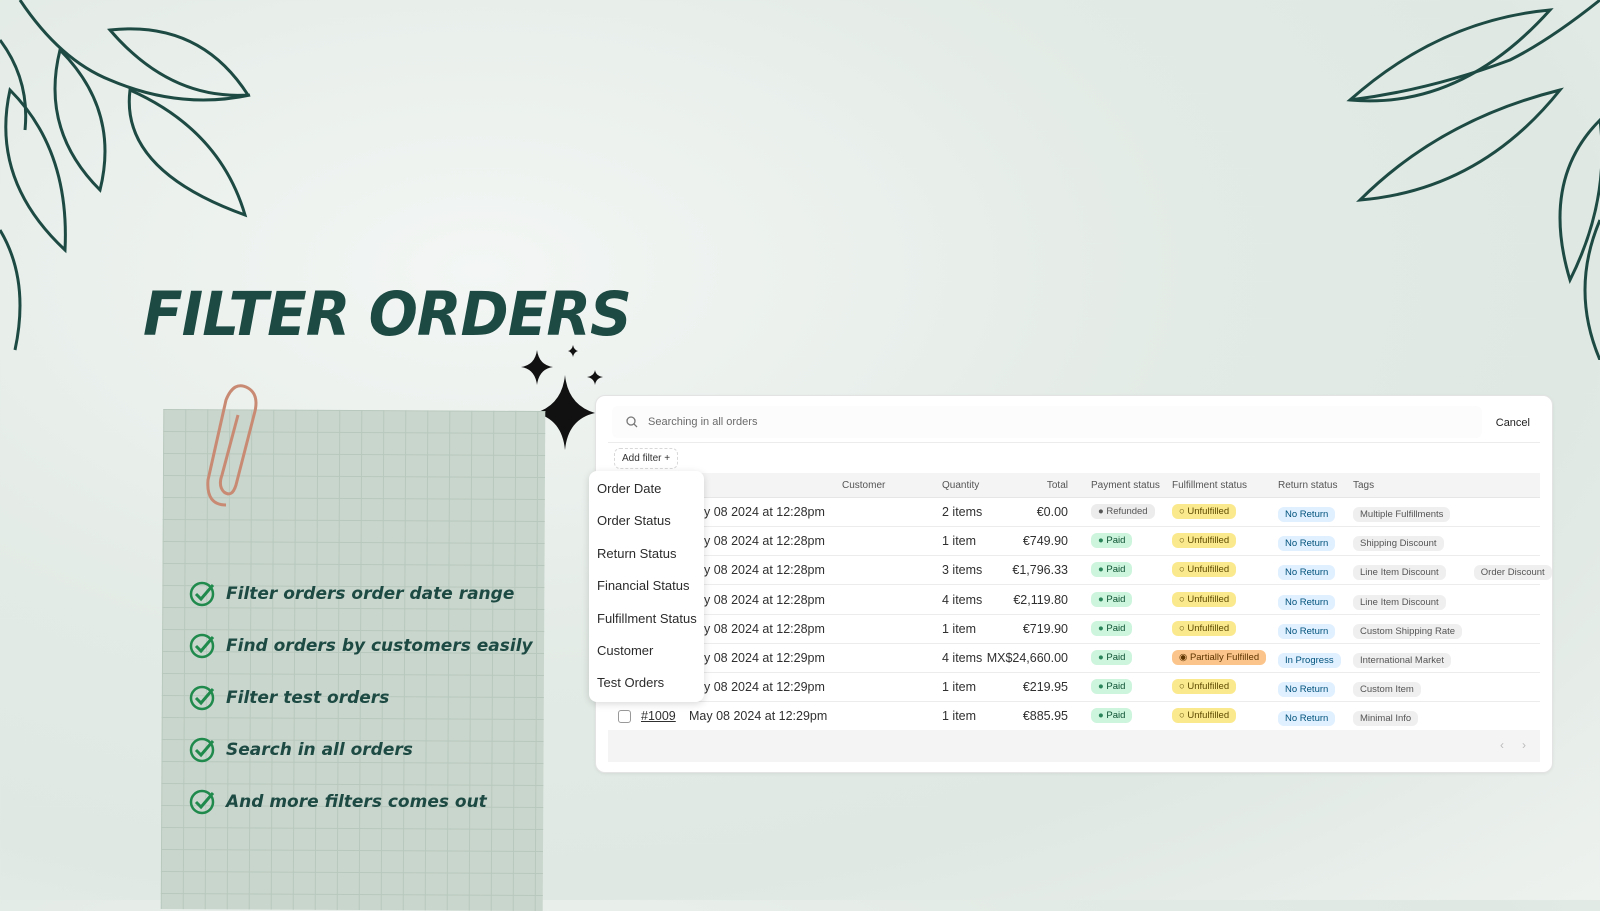 The width and height of the screenshot is (1600, 911). I want to click on checklist-text: Search in all orders, so click(319, 750).